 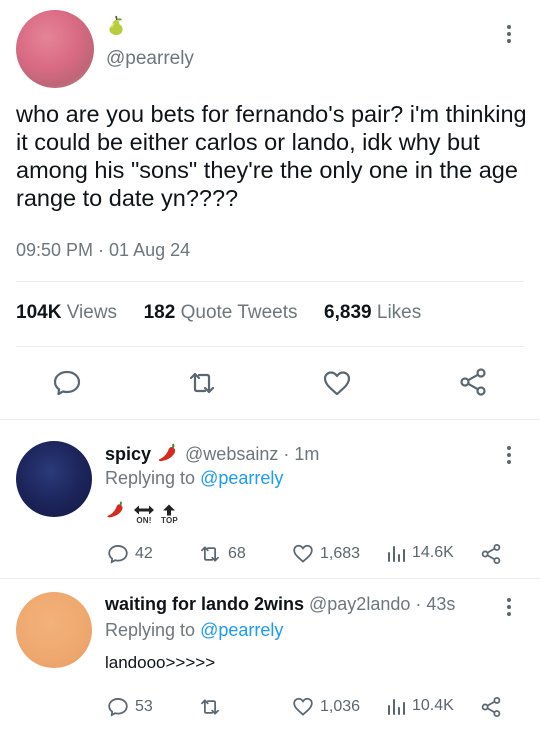 I want to click on reply-emoji-content: ON! TOP, so click(x=141, y=511).